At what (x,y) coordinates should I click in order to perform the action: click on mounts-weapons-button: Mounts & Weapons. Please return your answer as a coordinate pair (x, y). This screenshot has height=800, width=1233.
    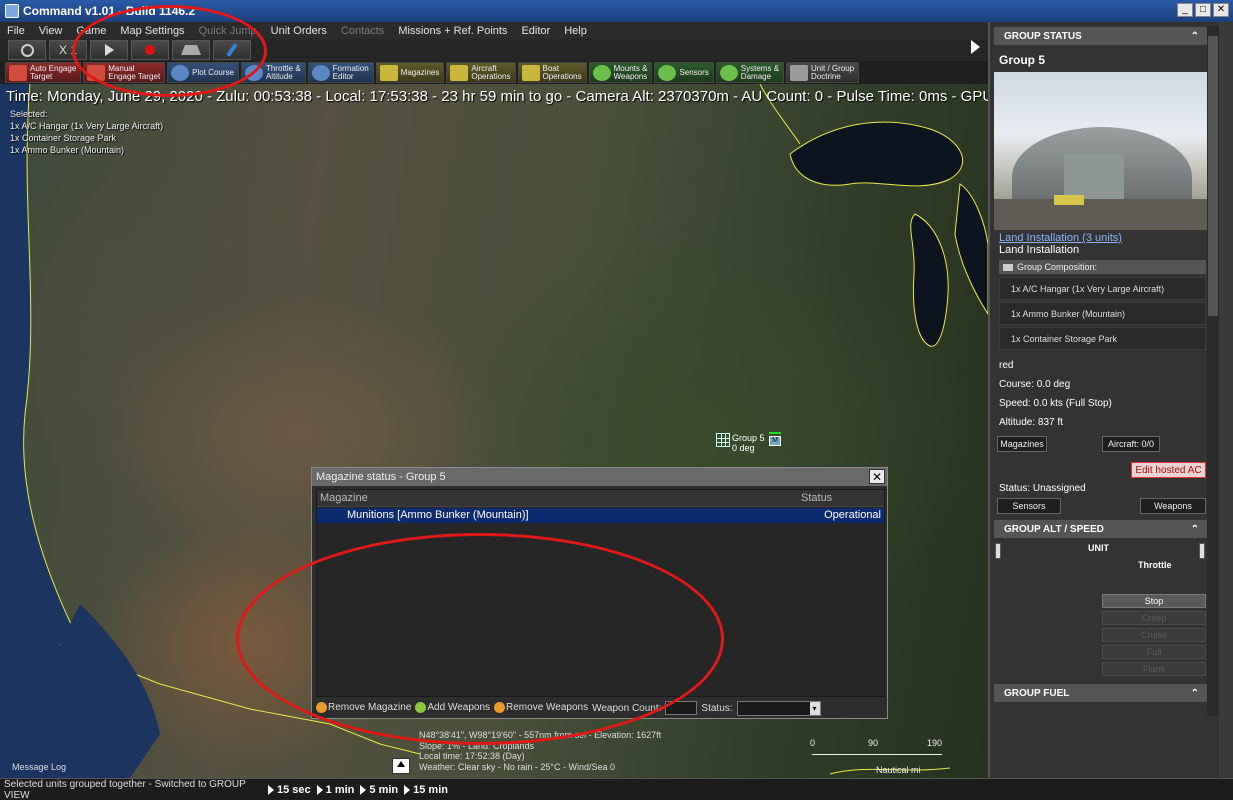
    Looking at the image, I should click on (620, 72).